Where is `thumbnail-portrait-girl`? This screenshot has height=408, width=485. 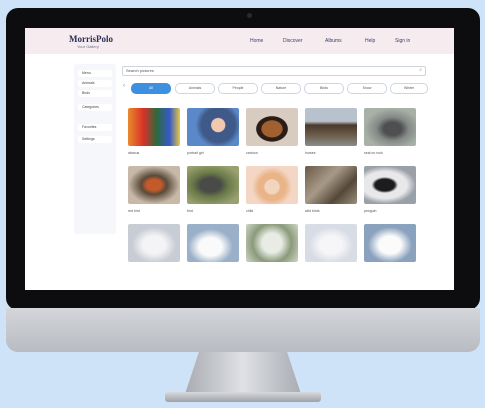 thumbnail-portrait-girl is located at coordinates (213, 127).